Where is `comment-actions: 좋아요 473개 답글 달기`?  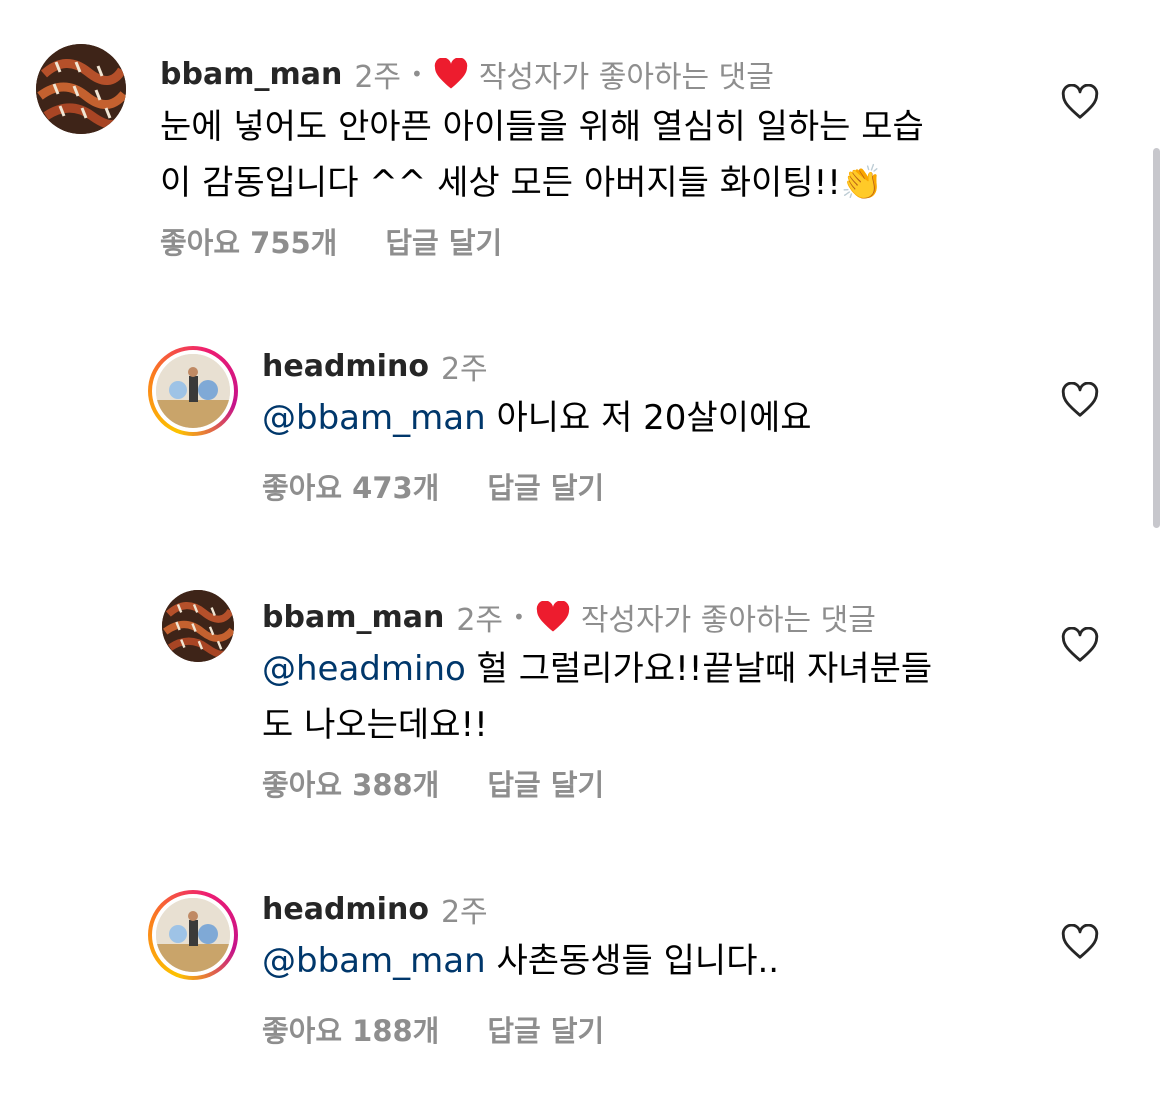
comment-actions: 좋아요 473개 답글 달기 is located at coordinates (433, 486).